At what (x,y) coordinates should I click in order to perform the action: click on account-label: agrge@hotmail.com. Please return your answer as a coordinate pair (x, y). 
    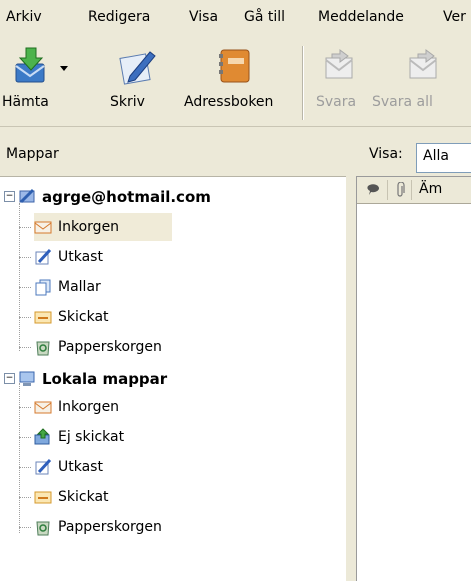
    Looking at the image, I should click on (126, 197).